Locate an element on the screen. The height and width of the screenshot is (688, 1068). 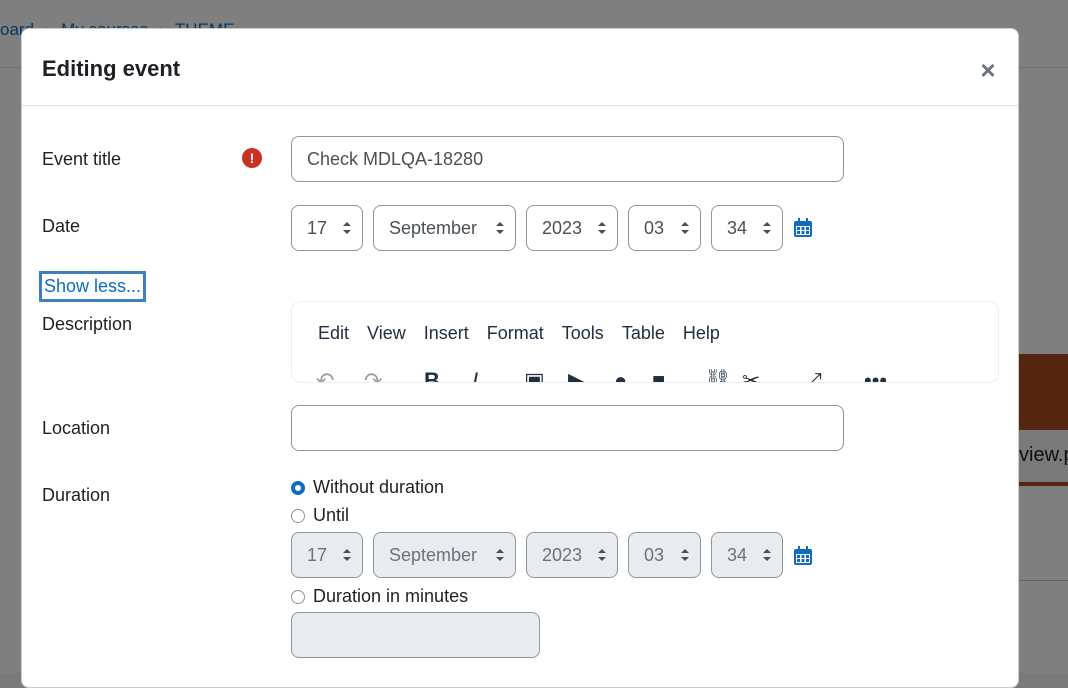
undo-icon: ↶ is located at coordinates (325, 375).